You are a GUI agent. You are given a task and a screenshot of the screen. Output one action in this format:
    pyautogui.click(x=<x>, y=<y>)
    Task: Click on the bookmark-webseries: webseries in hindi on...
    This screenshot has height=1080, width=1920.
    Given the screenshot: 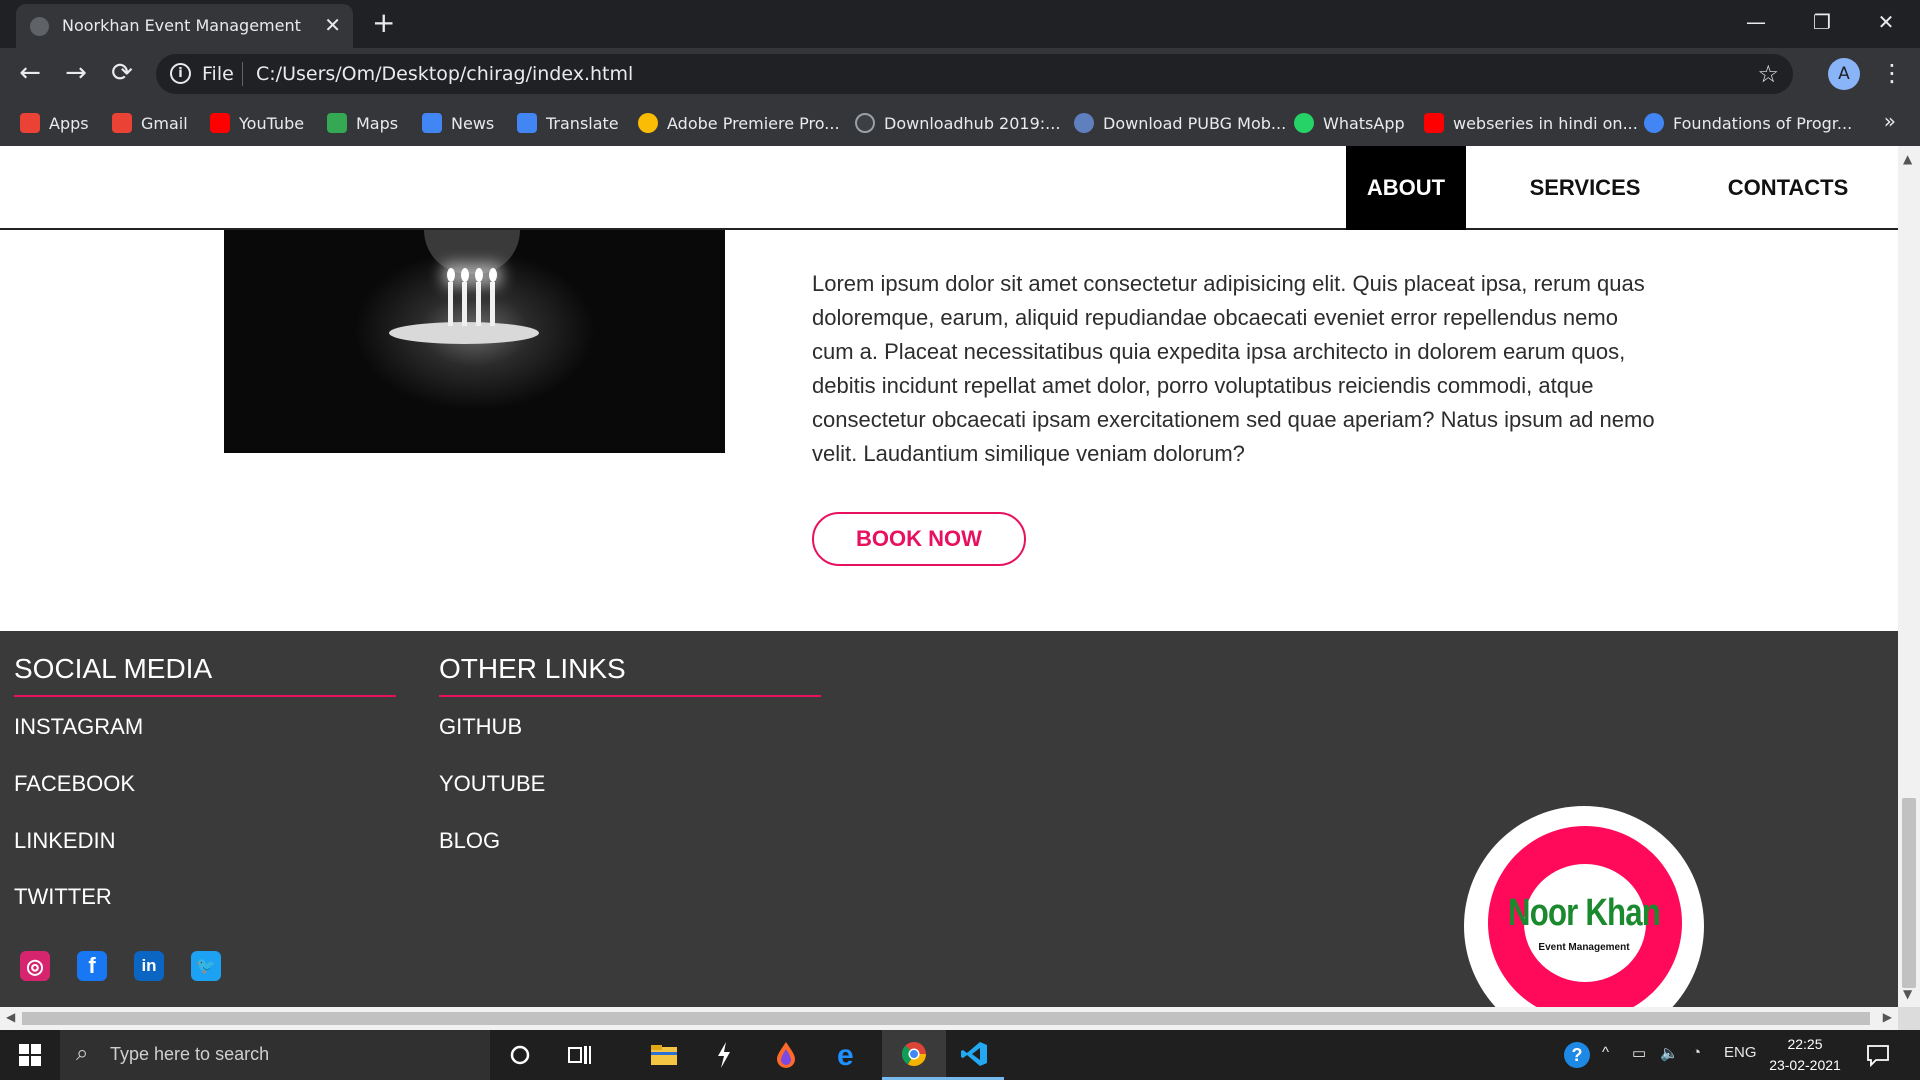 What is the action you would take?
    pyautogui.click(x=1531, y=123)
    